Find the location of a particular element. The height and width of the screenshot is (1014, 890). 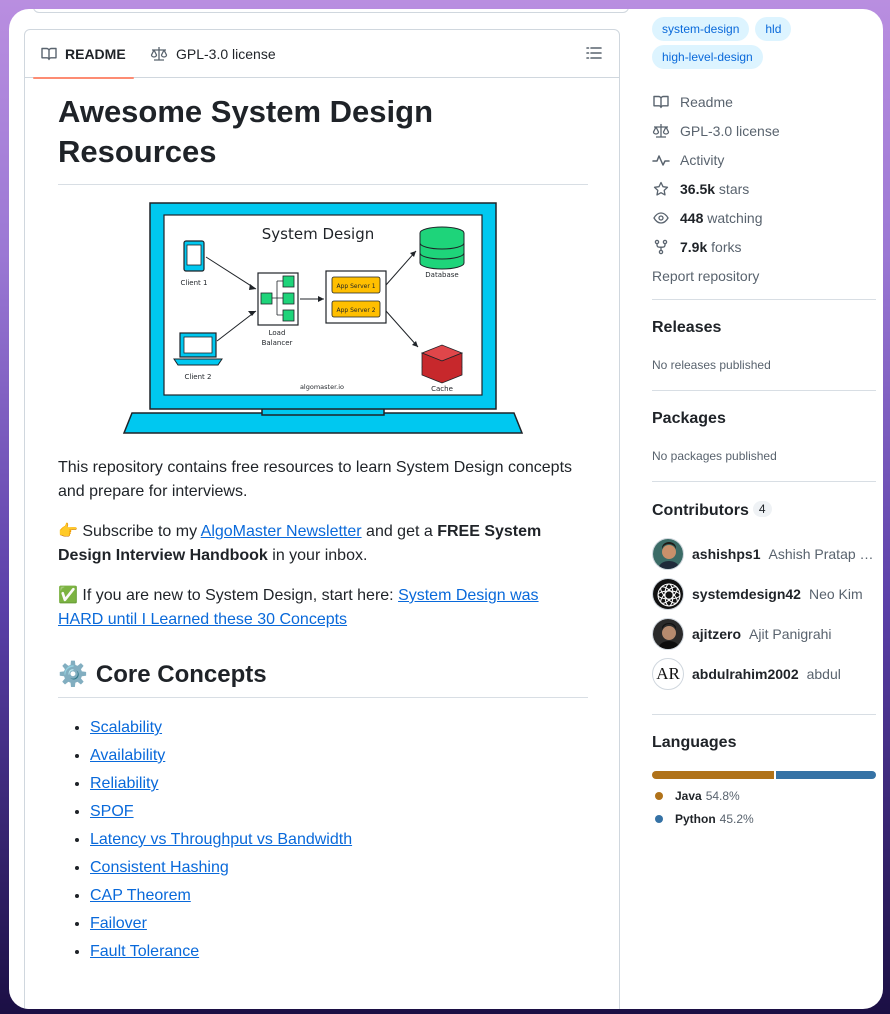

concept-link-scalability: Scalability is located at coordinates (126, 727).